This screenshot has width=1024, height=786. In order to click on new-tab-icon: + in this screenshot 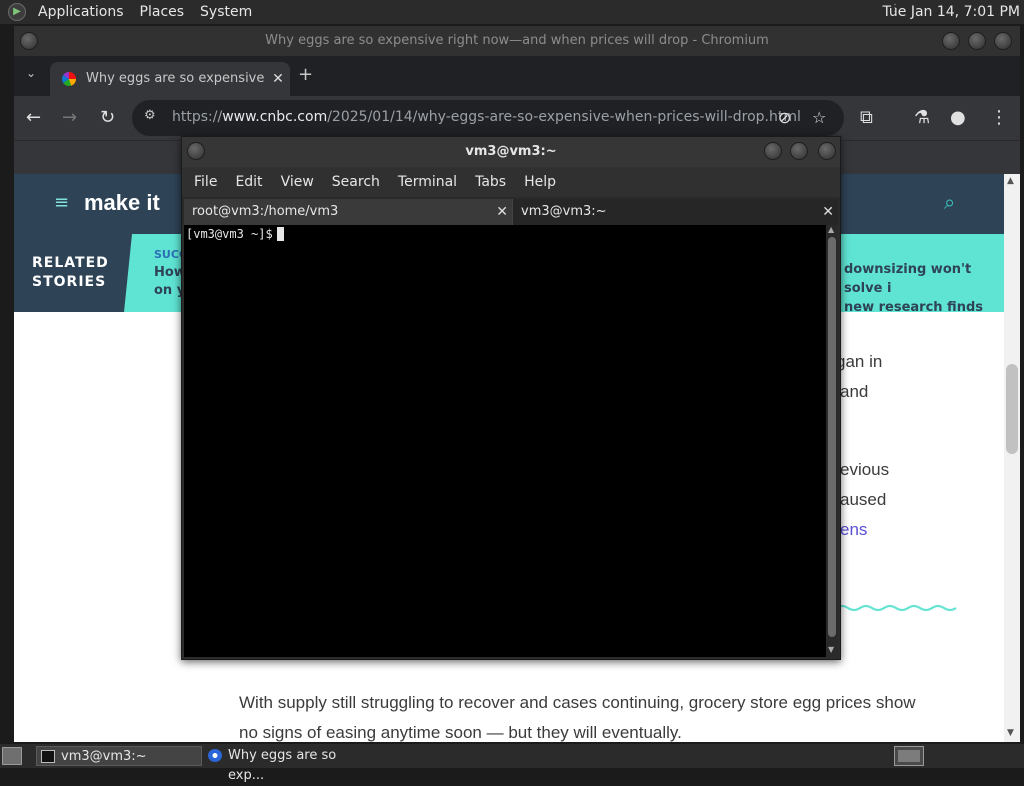, I will do `click(305, 74)`.